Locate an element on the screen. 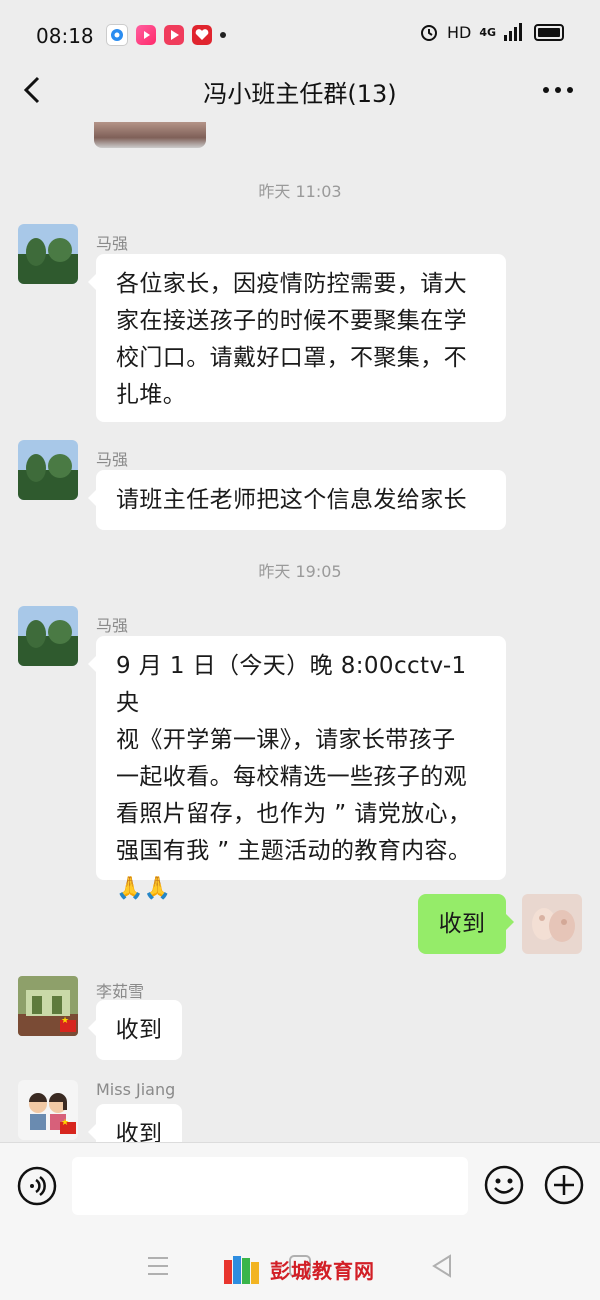 This screenshot has width=600, height=1300. notification-dot is located at coordinates (223, 35).